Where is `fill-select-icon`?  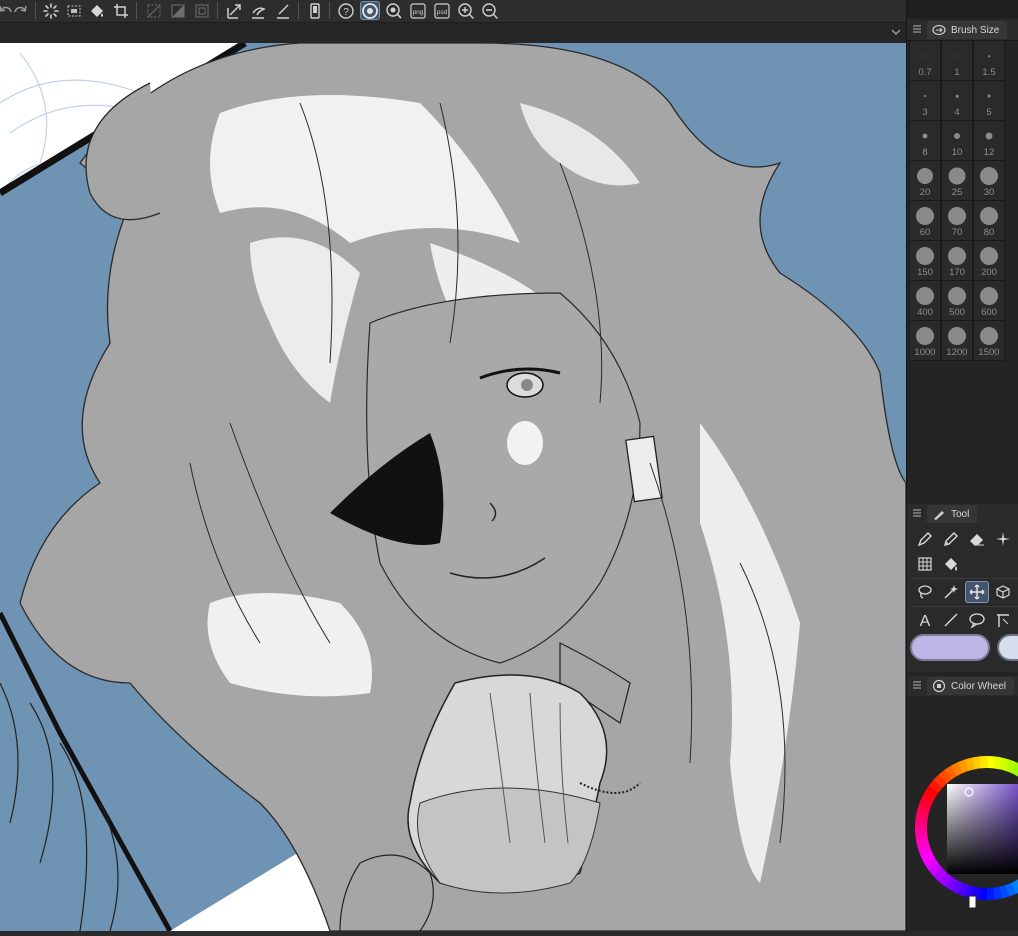
fill-select-icon is located at coordinates (258, 10).